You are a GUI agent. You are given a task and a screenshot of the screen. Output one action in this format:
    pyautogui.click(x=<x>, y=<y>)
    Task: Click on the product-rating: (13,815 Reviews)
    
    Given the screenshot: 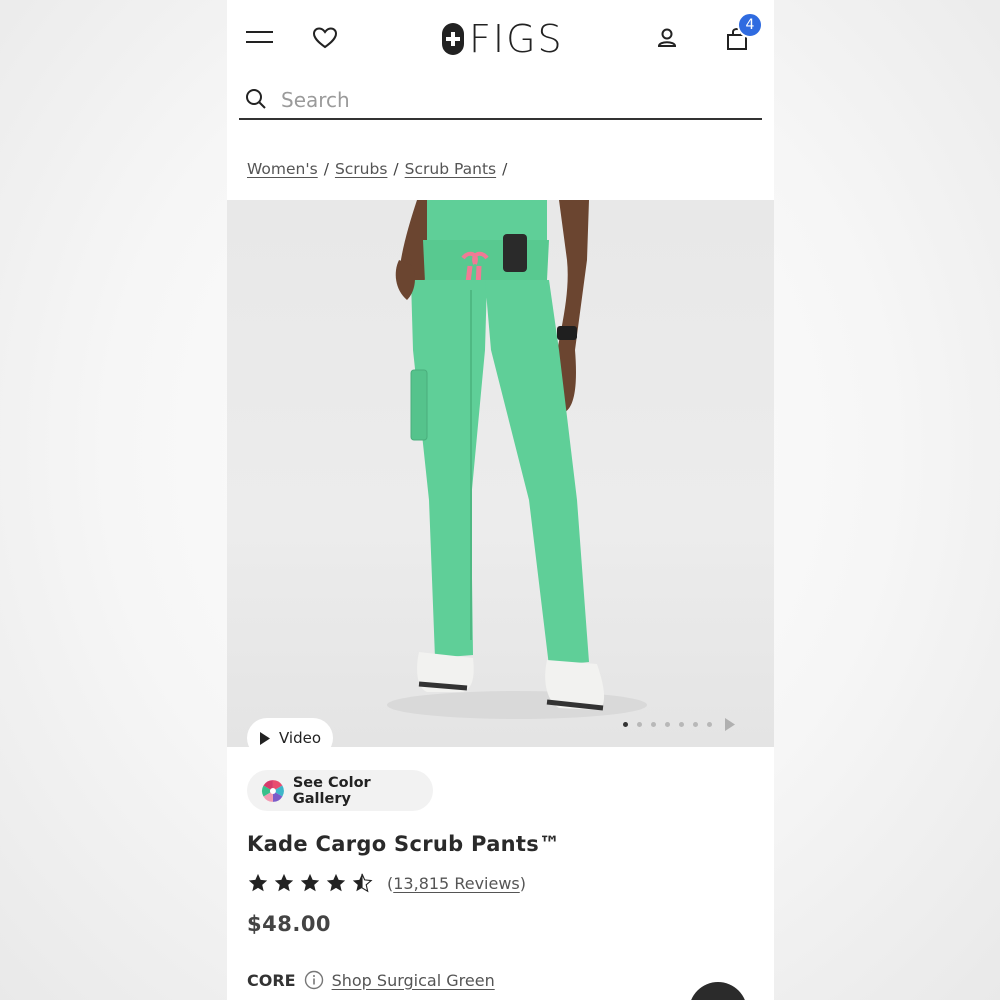 What is the action you would take?
    pyautogui.click(x=386, y=883)
    